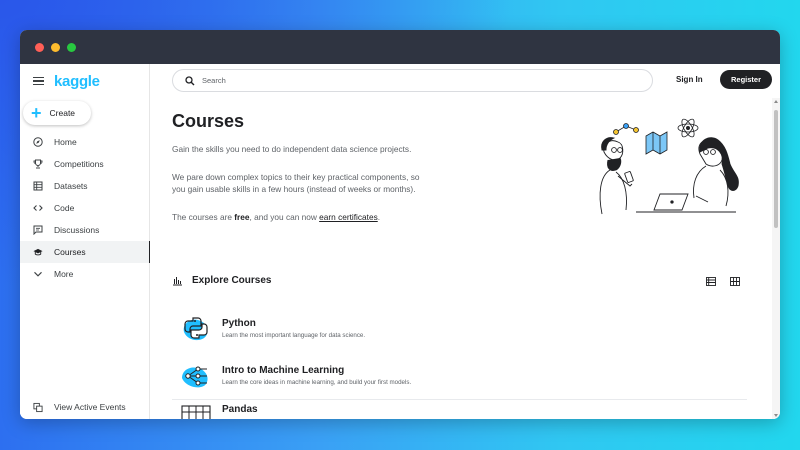 This screenshot has width=800, height=450. Describe the element at coordinates (776, 101) in the screenshot. I see `scroll-up-arrow-icon` at that location.